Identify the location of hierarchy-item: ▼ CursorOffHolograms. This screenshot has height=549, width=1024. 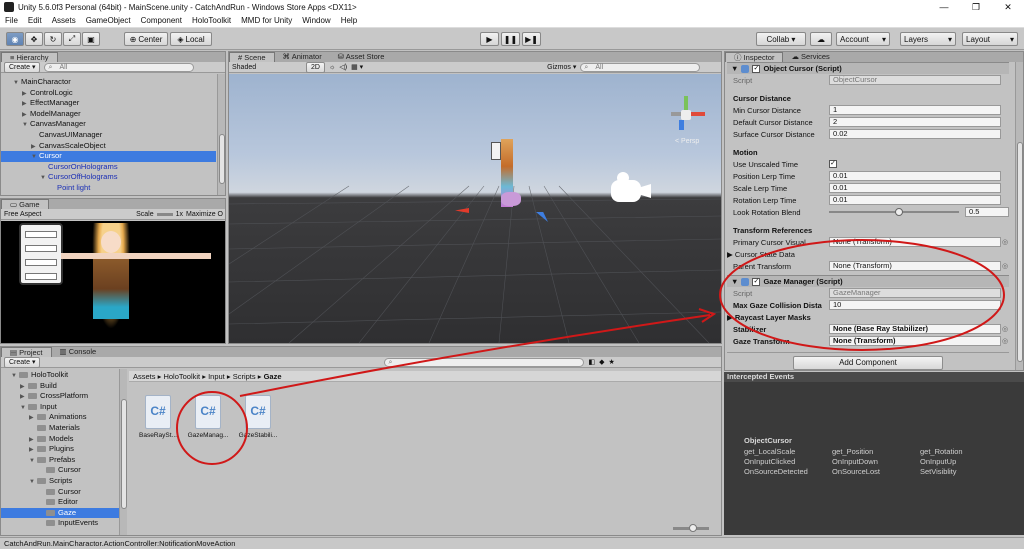
(108, 177).